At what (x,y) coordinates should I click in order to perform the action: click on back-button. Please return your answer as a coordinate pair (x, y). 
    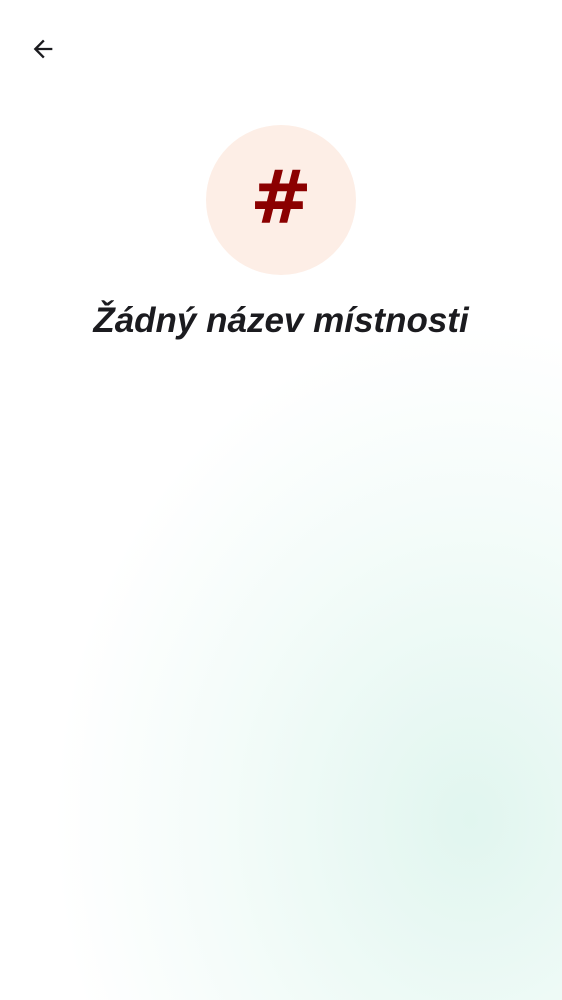
    Looking at the image, I should click on (43, 51).